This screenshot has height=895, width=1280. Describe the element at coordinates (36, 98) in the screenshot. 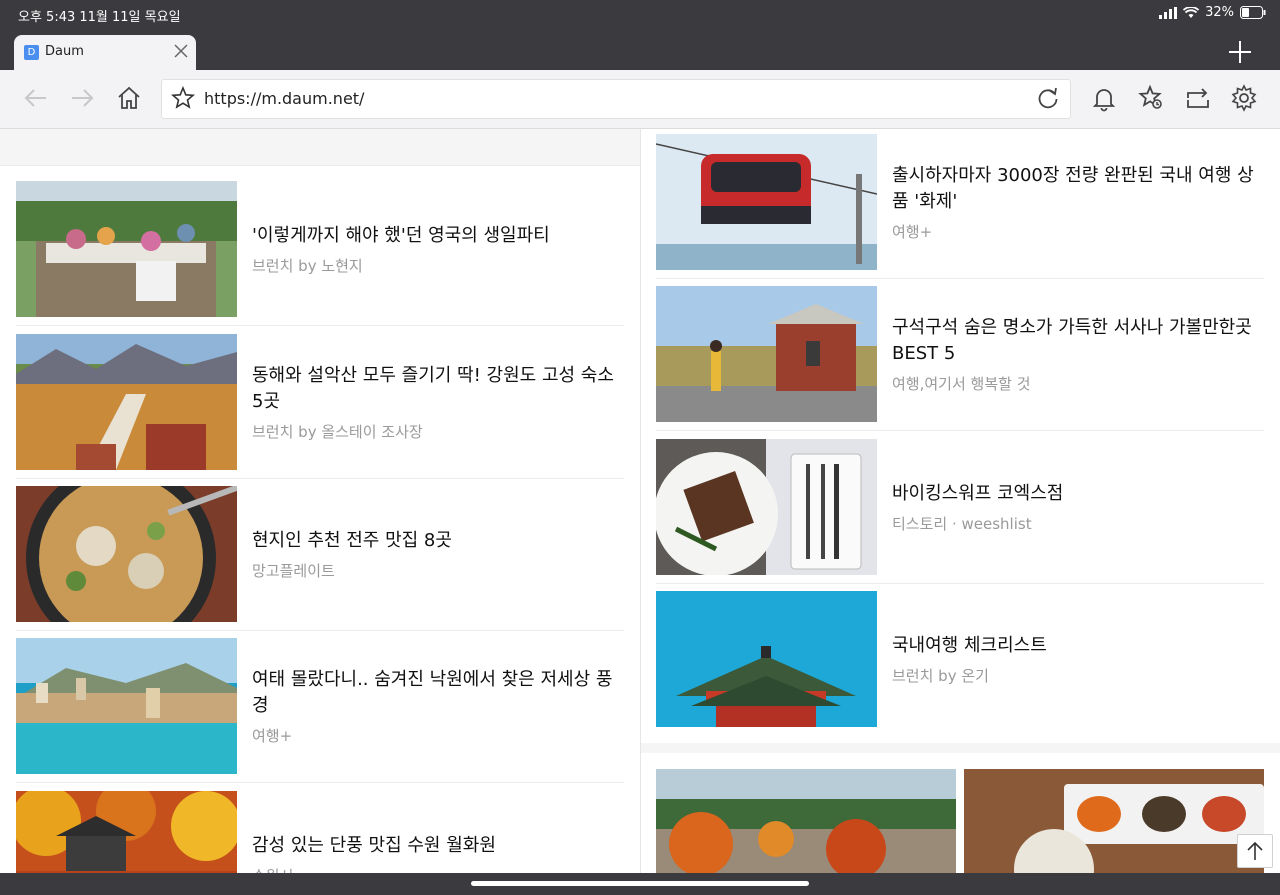

I see `back-icon` at that location.